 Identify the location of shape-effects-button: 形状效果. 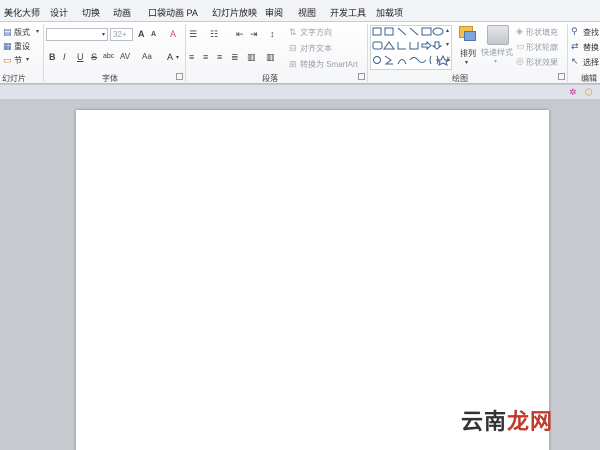
(542, 62).